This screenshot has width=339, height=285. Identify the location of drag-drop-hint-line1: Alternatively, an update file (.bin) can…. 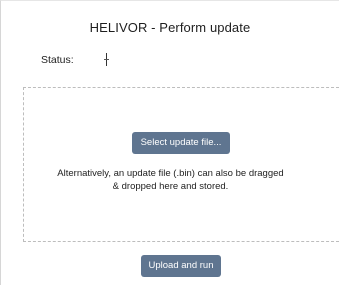
(170, 173).